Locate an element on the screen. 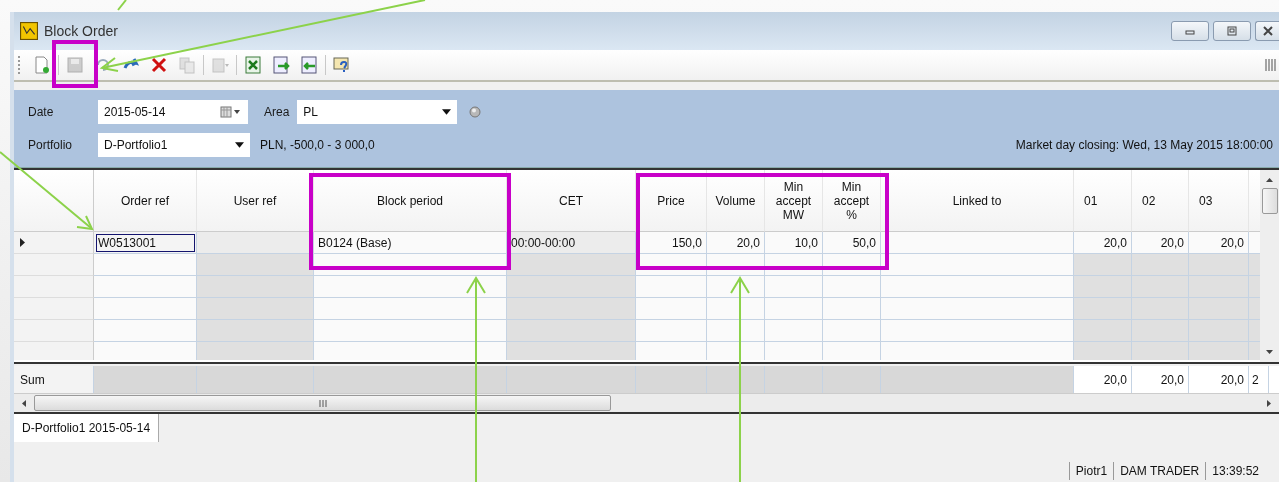 This screenshot has height=482, width=1279. column-header: Min accept MW is located at coordinates (794, 201).